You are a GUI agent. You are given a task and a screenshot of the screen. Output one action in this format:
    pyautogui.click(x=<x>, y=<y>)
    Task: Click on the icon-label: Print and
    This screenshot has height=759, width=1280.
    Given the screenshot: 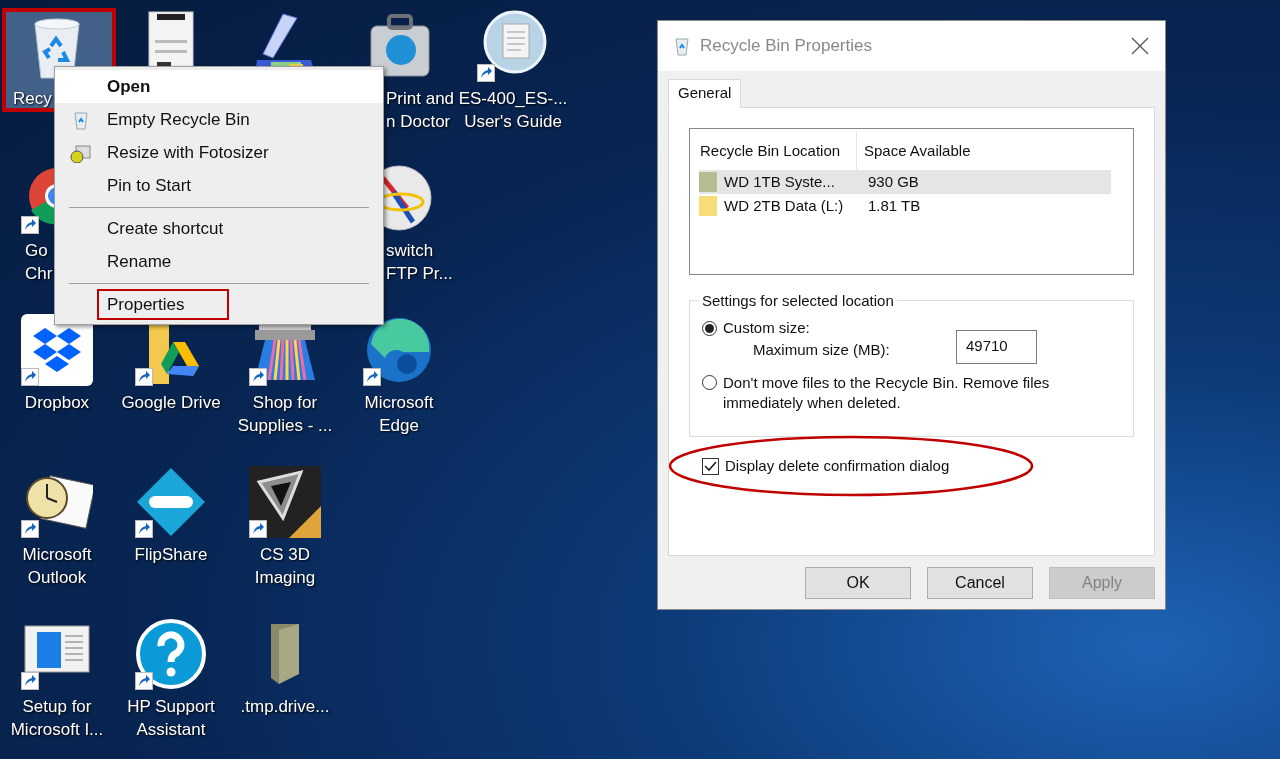 What is the action you would take?
    pyautogui.click(x=420, y=99)
    